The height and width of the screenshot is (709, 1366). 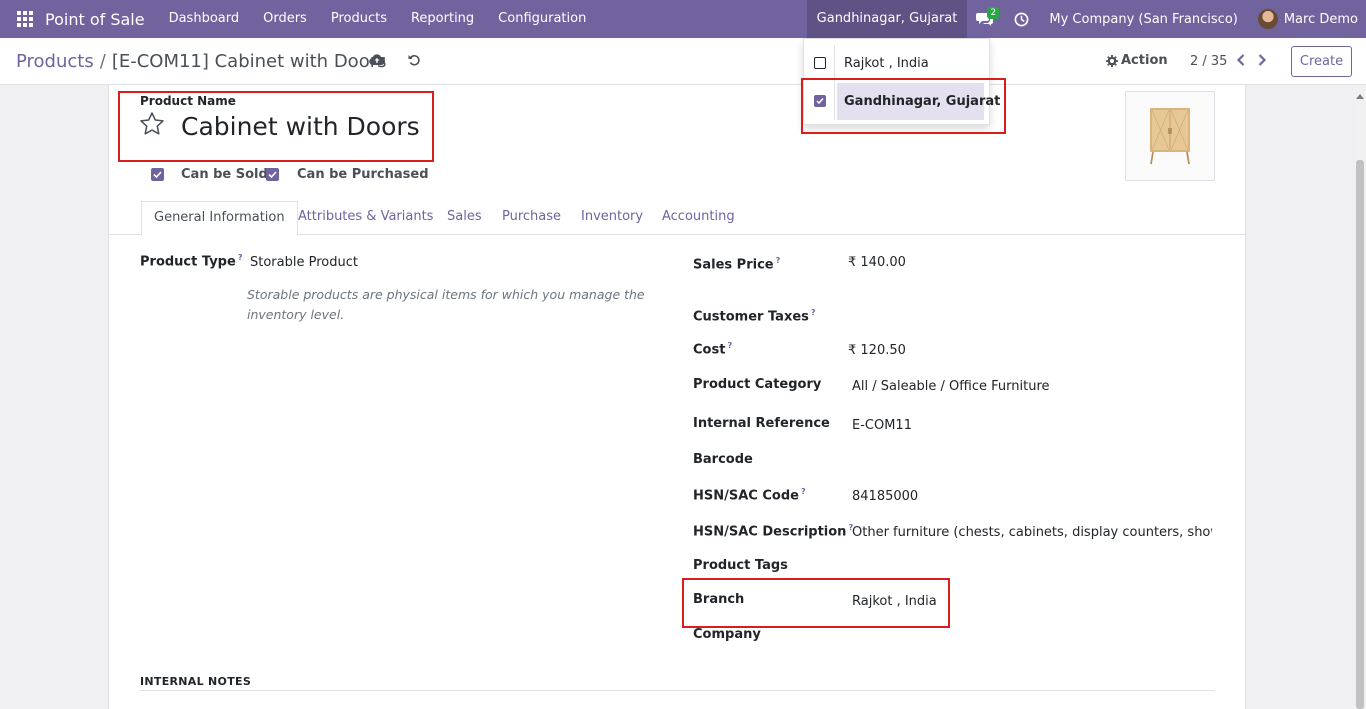 What do you see at coordinates (882, 425) in the screenshot?
I see `internal-reference-field: E-COM11` at bounding box center [882, 425].